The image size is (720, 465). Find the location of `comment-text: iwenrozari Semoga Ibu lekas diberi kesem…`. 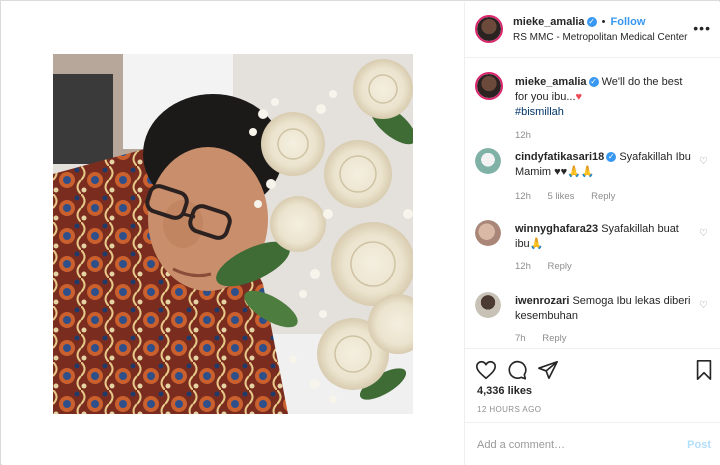

comment-text: iwenrozari Semoga Ibu lekas diberi kesem… is located at coordinates (604, 309).